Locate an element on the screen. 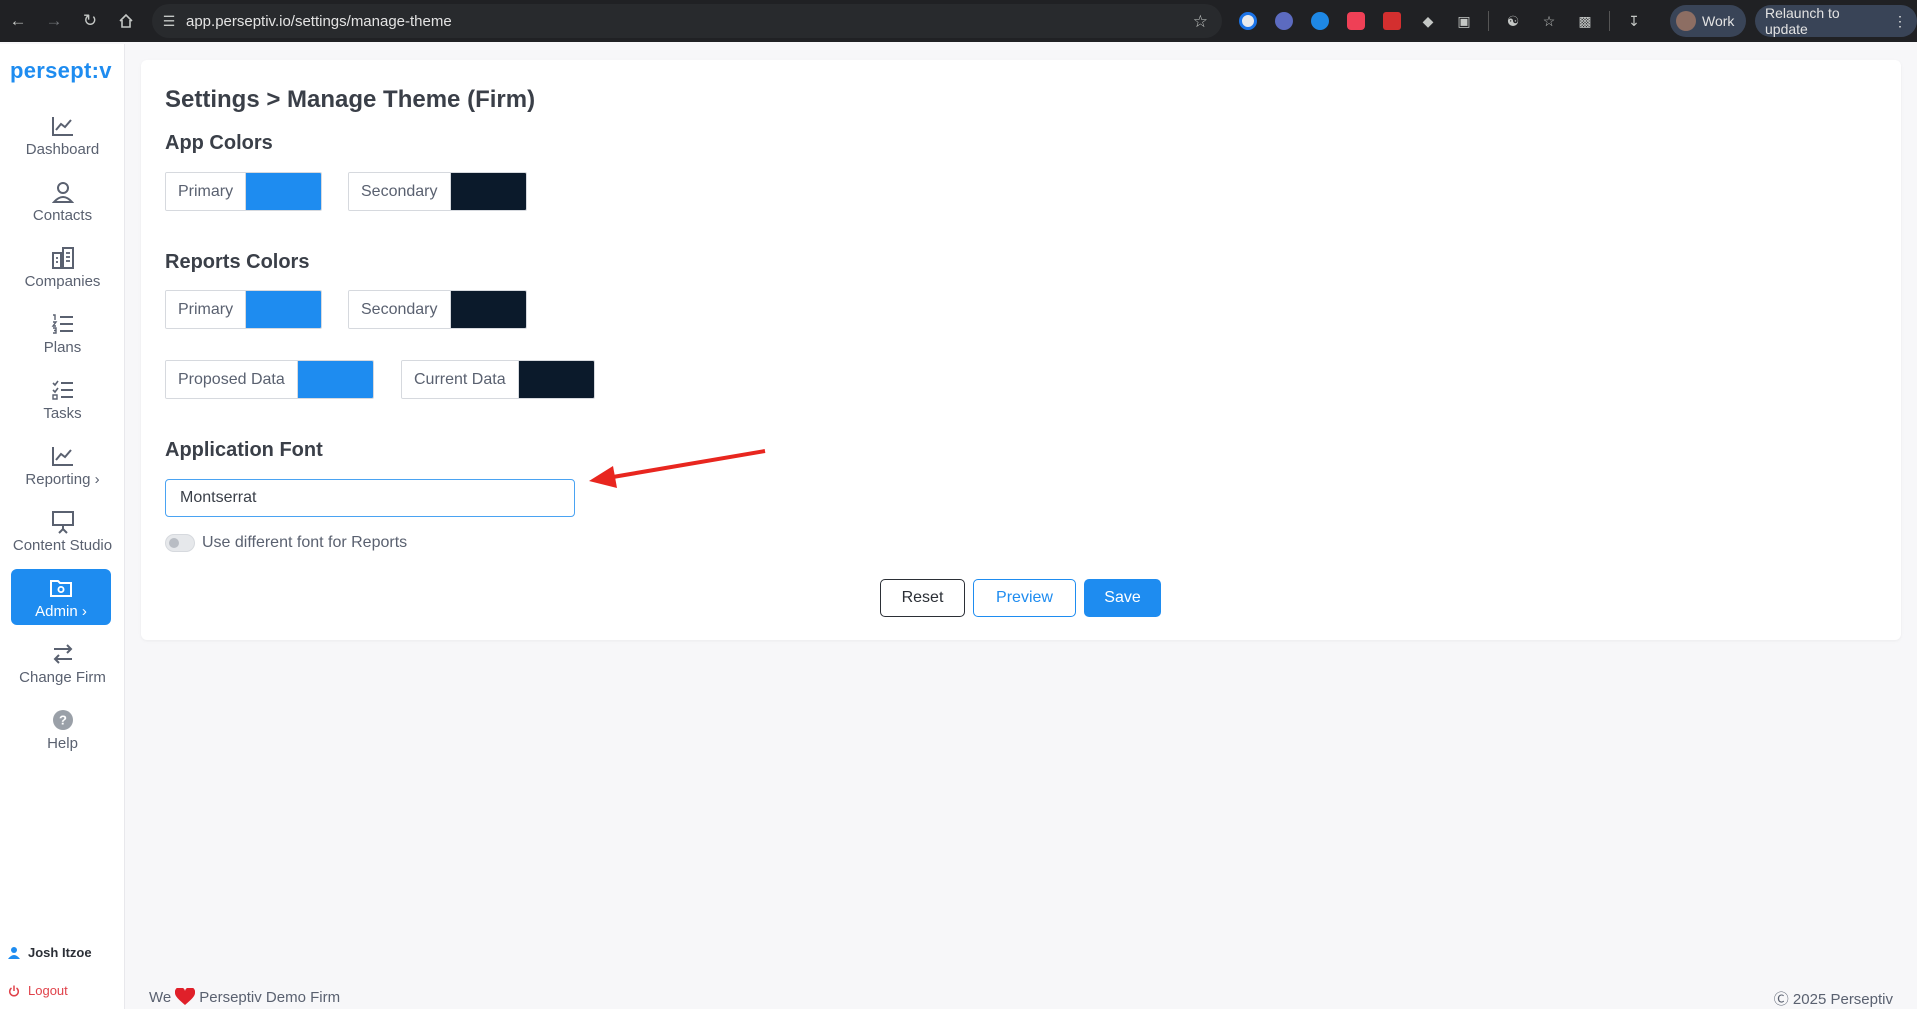 This screenshot has height=1009, width=1917. swatch-label: Proposed Data is located at coordinates (232, 379).